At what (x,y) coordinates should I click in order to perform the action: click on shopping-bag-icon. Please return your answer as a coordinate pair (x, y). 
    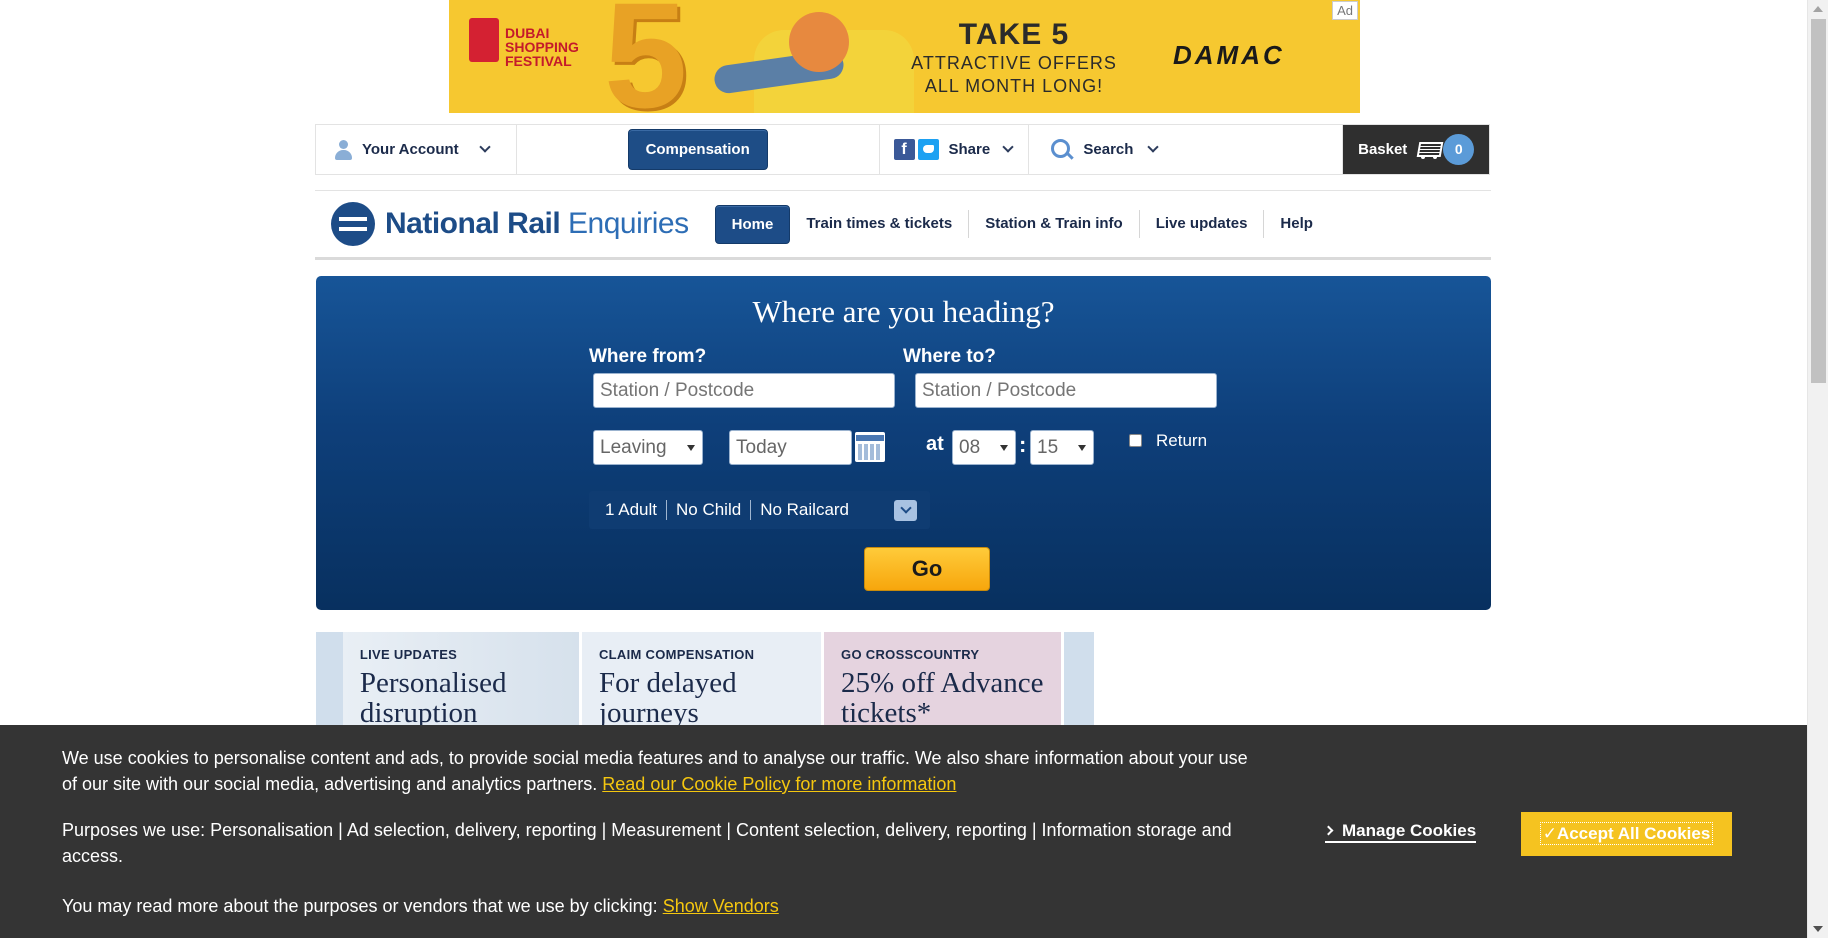
    Looking at the image, I should click on (484, 40).